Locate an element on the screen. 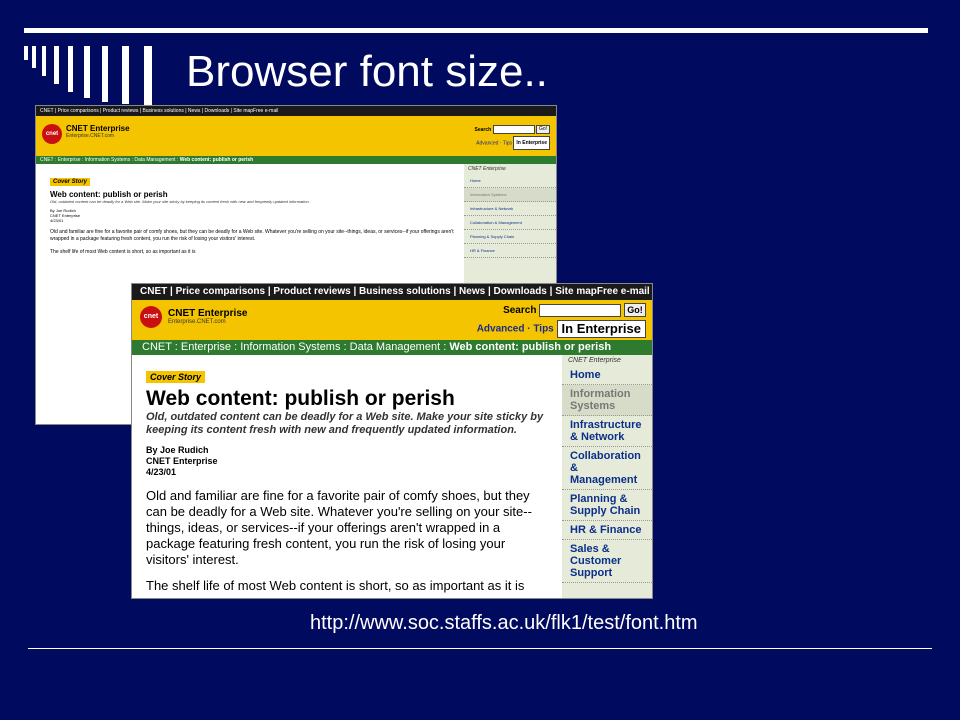 This screenshot has width=960, height=720. decorative-bars-icon is located at coordinates (94, 76).